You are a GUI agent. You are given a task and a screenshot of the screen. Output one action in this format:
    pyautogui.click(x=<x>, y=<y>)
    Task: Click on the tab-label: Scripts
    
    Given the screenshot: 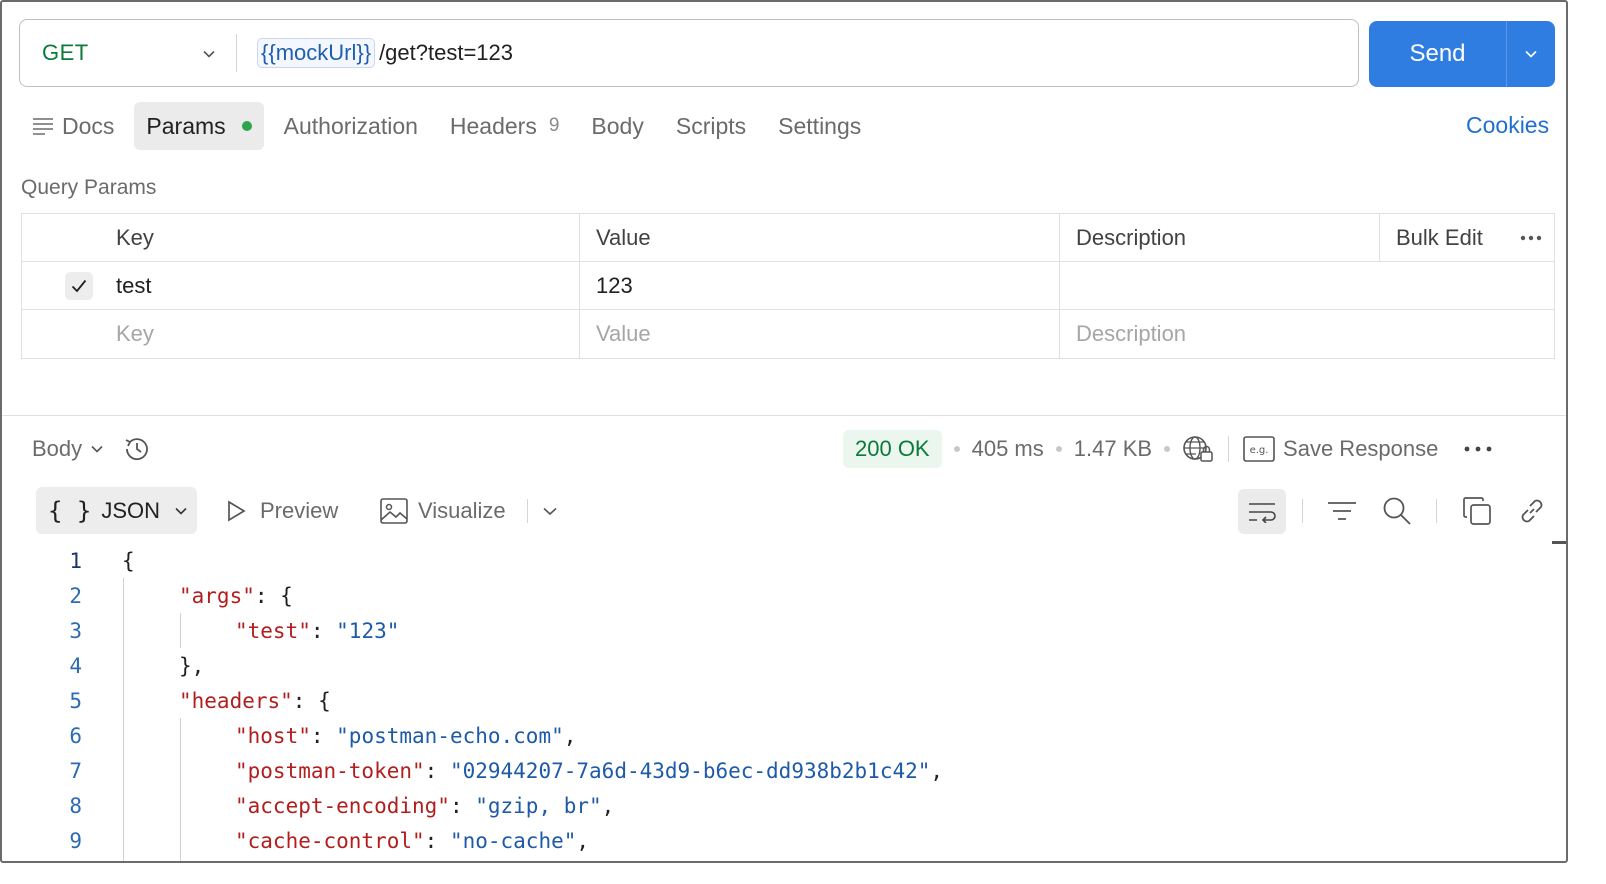 What is the action you would take?
    pyautogui.click(x=711, y=125)
    